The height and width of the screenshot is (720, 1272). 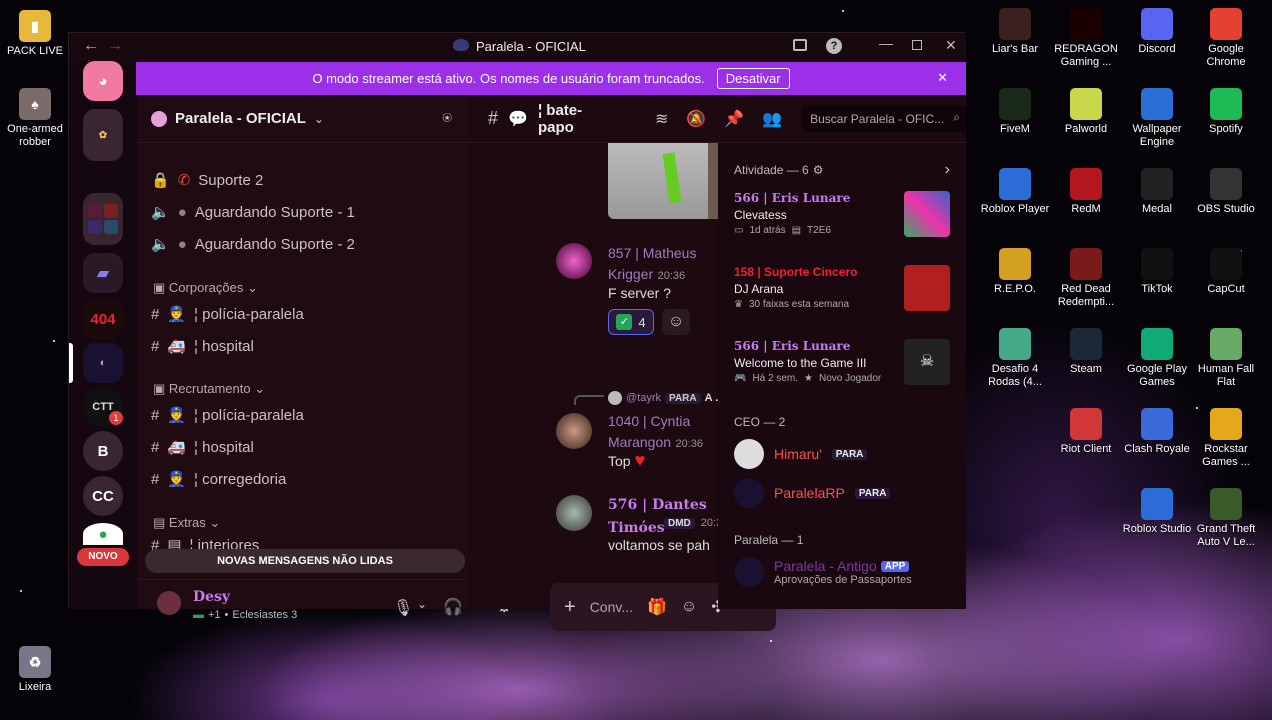 I want to click on server-cc-icon: CC, so click(x=103, y=496).